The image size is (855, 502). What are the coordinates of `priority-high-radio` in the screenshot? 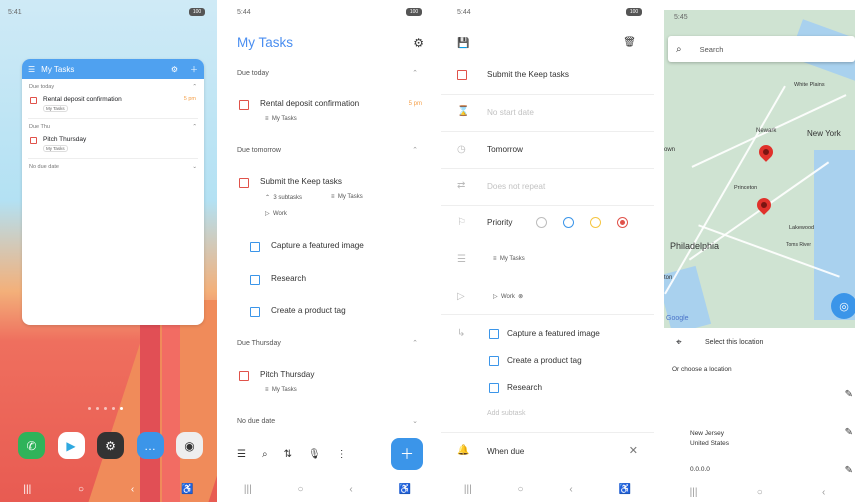 It's located at (622, 222).